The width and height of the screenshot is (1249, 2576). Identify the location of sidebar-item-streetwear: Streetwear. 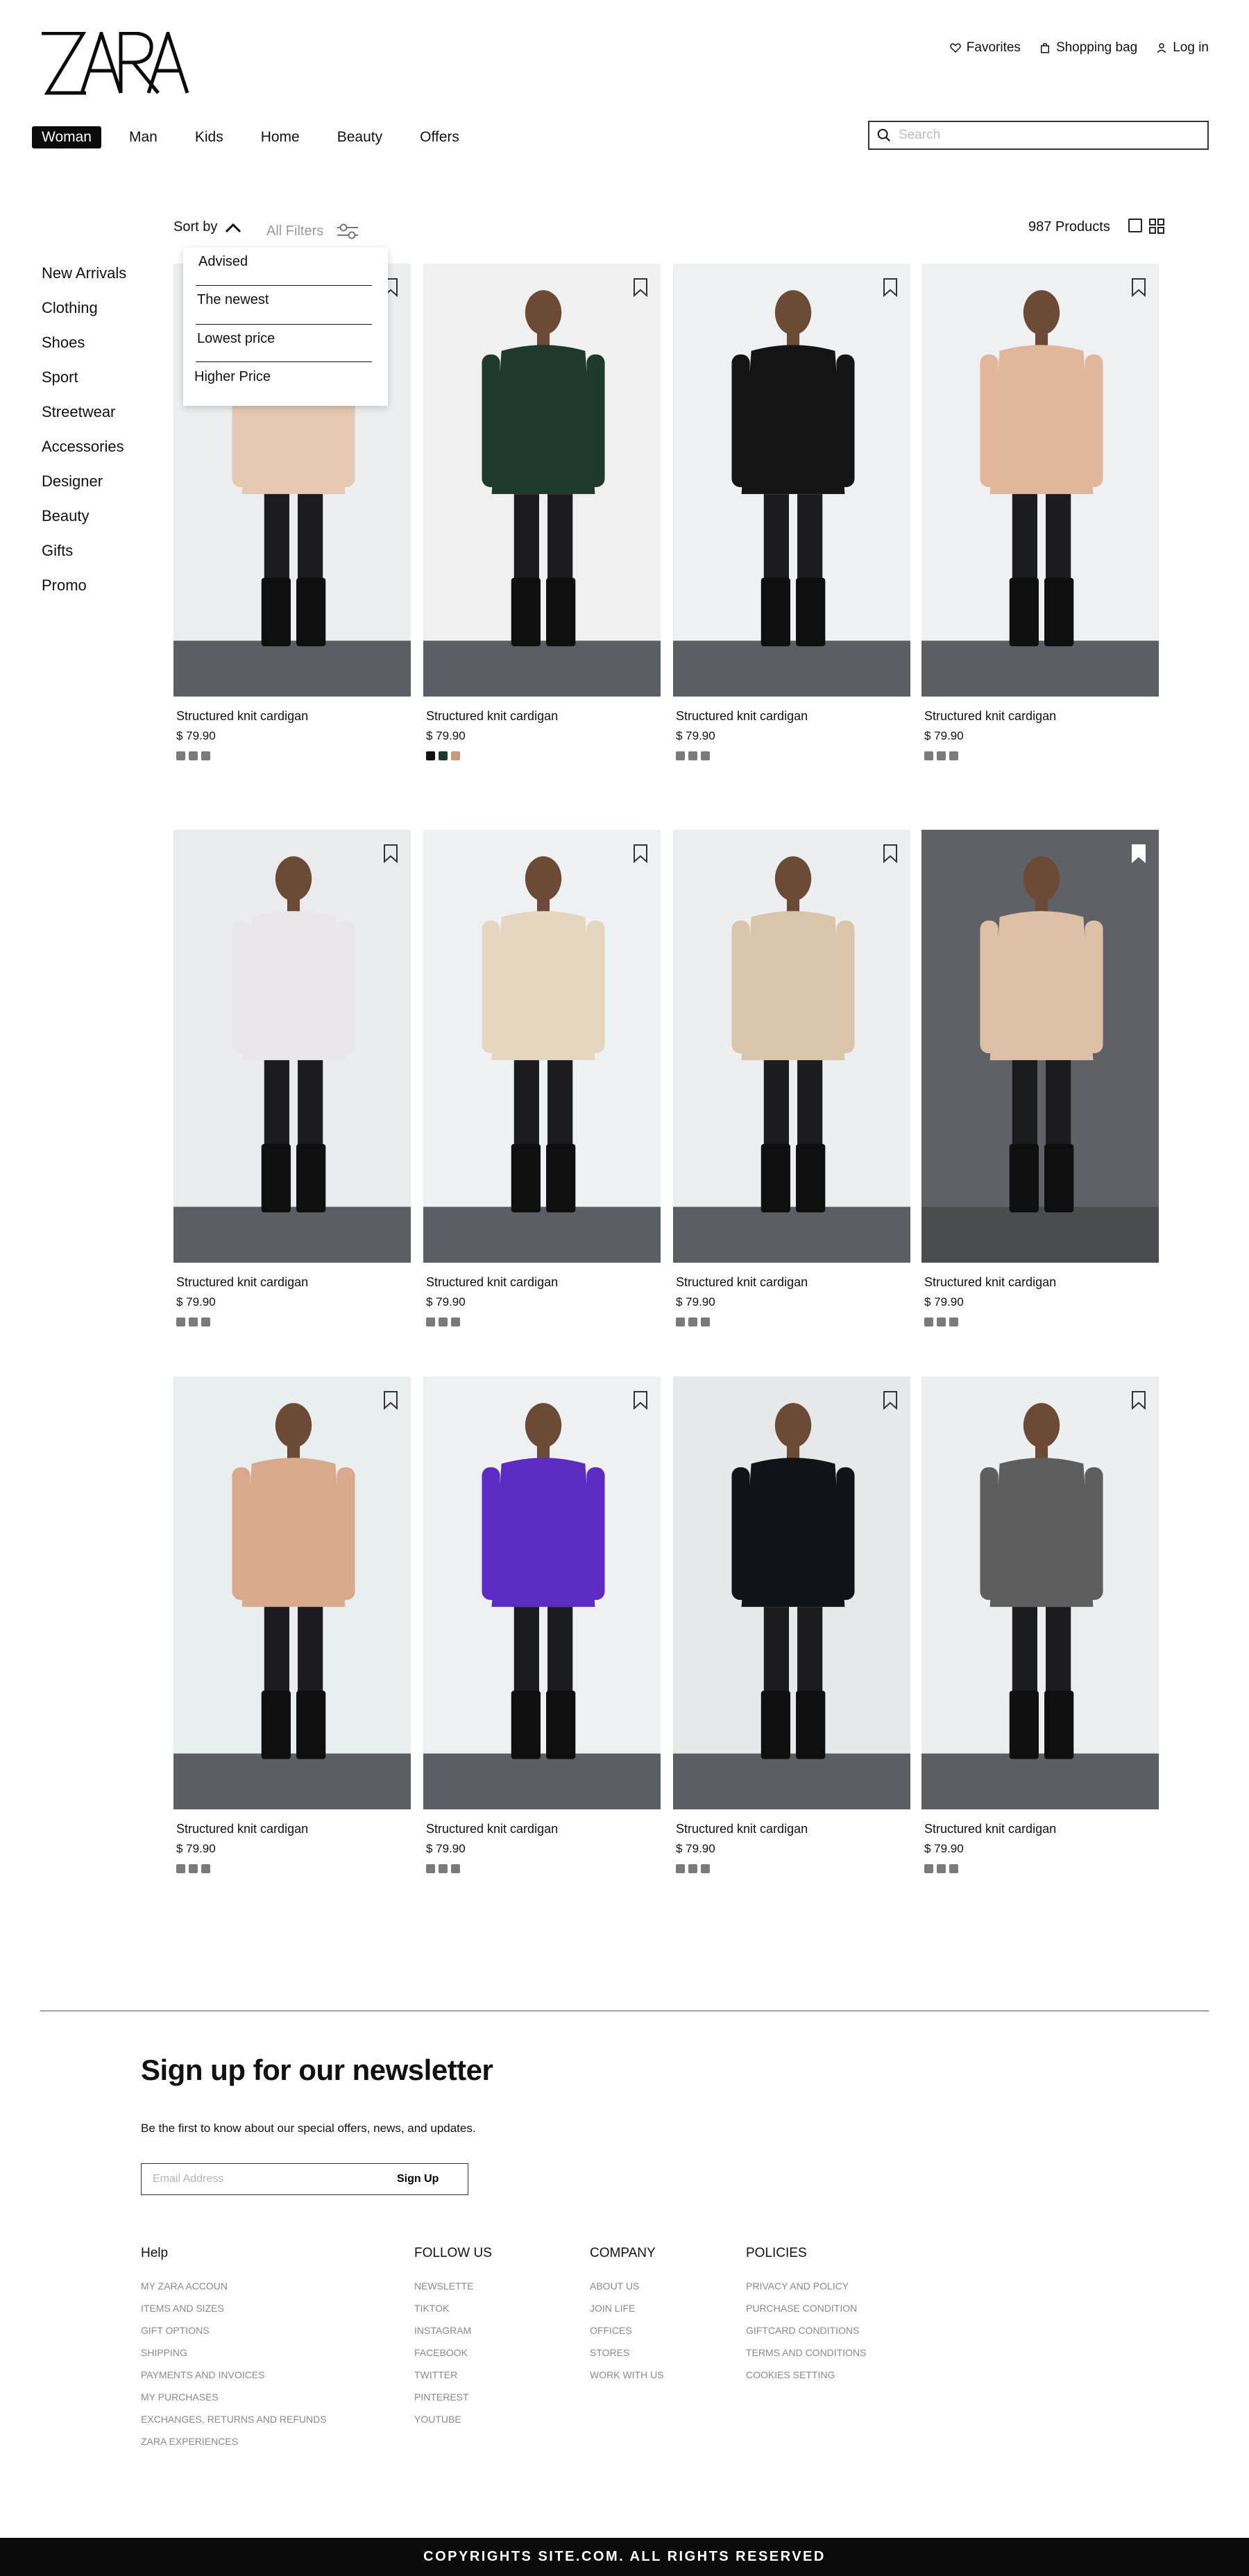
(84, 411).